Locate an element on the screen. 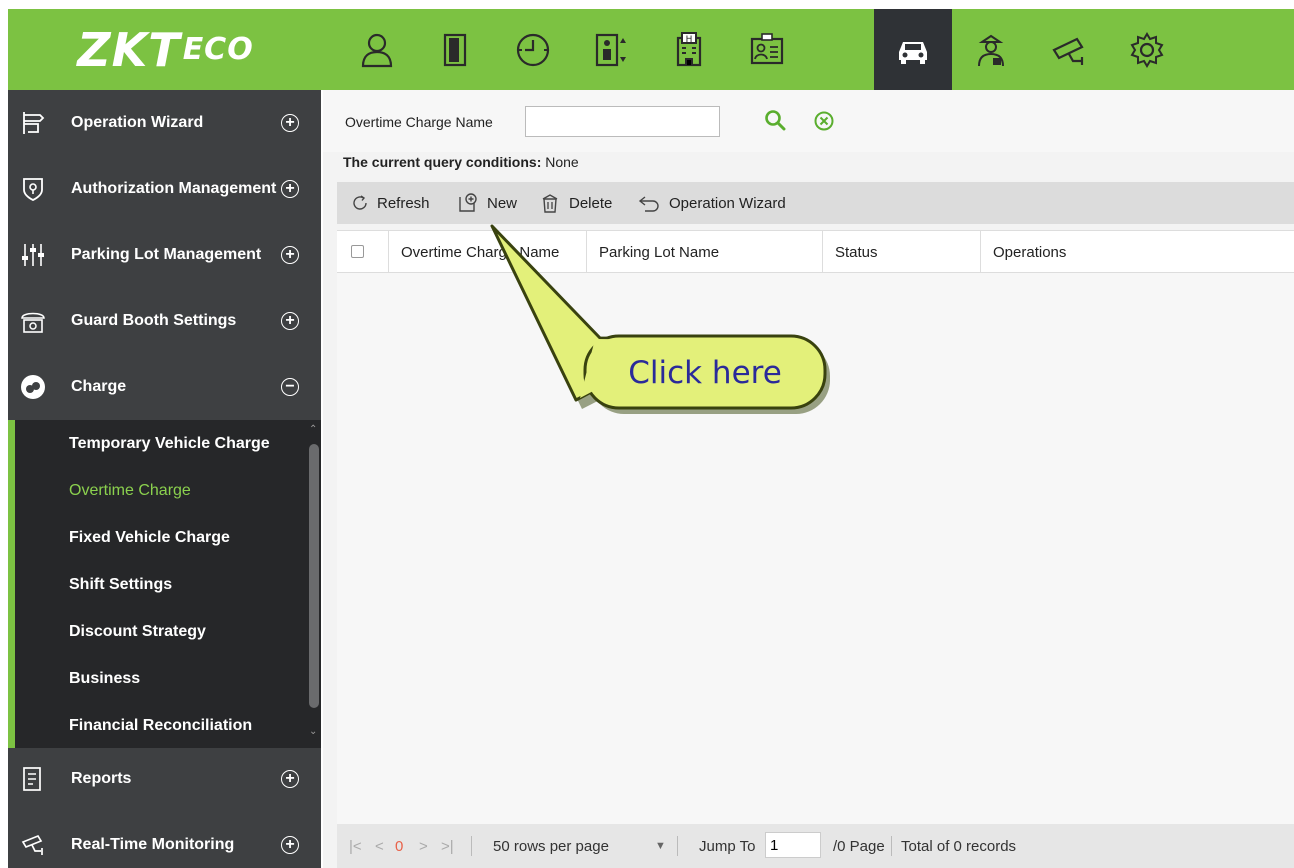 Image resolution: width=1294 pixels, height=868 pixels. refresh-button: Refresh is located at coordinates (390, 203).